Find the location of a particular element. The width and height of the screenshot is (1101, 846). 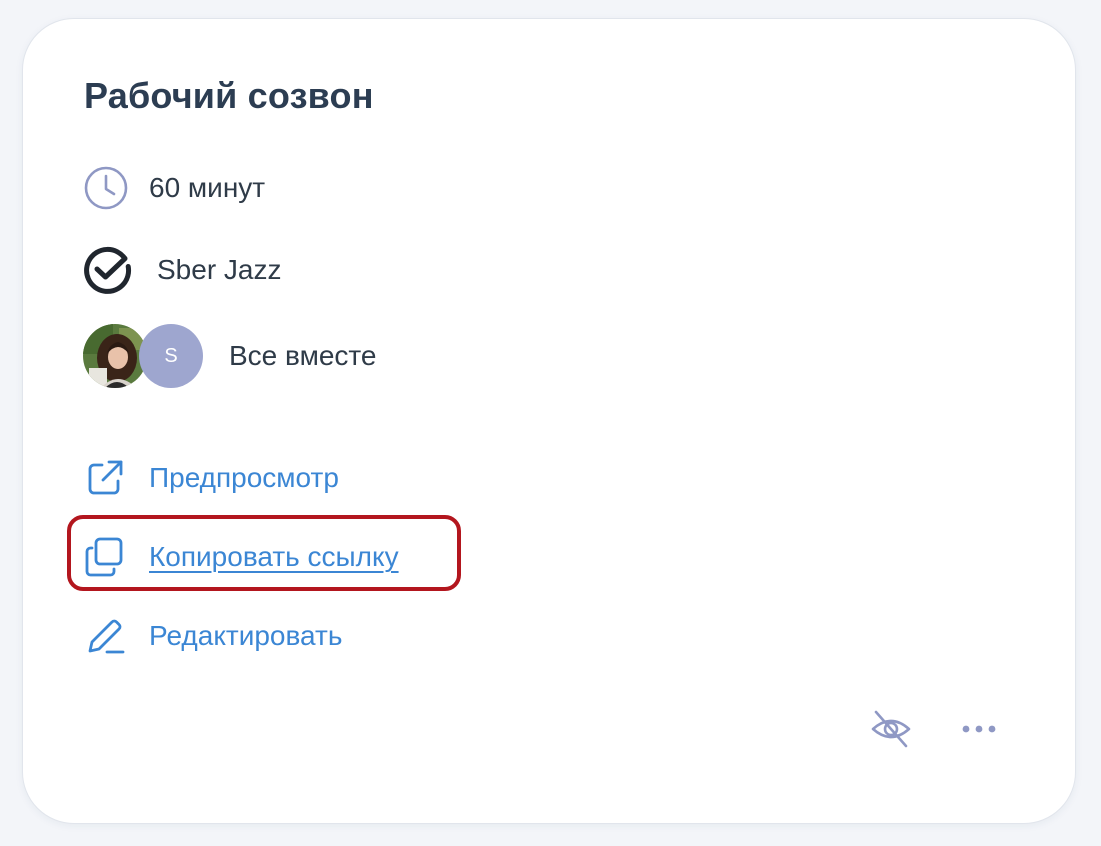

external-link-icon is located at coordinates (105, 477).